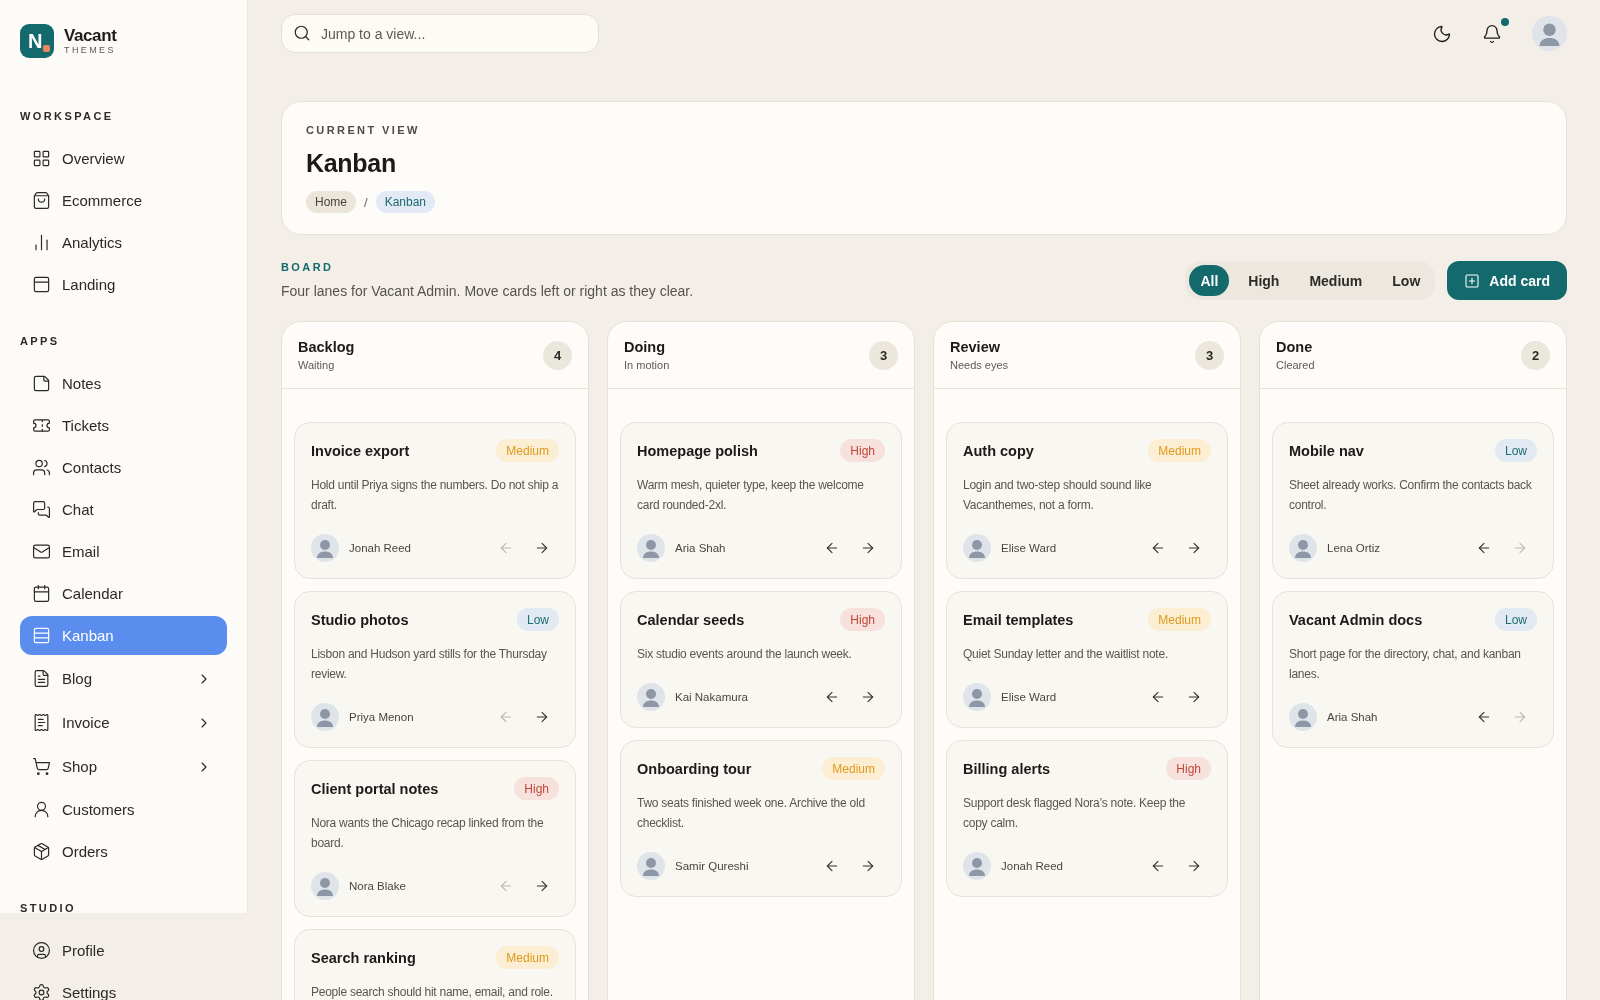  Describe the element at coordinates (123, 950) in the screenshot. I see `nav-item: Profile` at that location.